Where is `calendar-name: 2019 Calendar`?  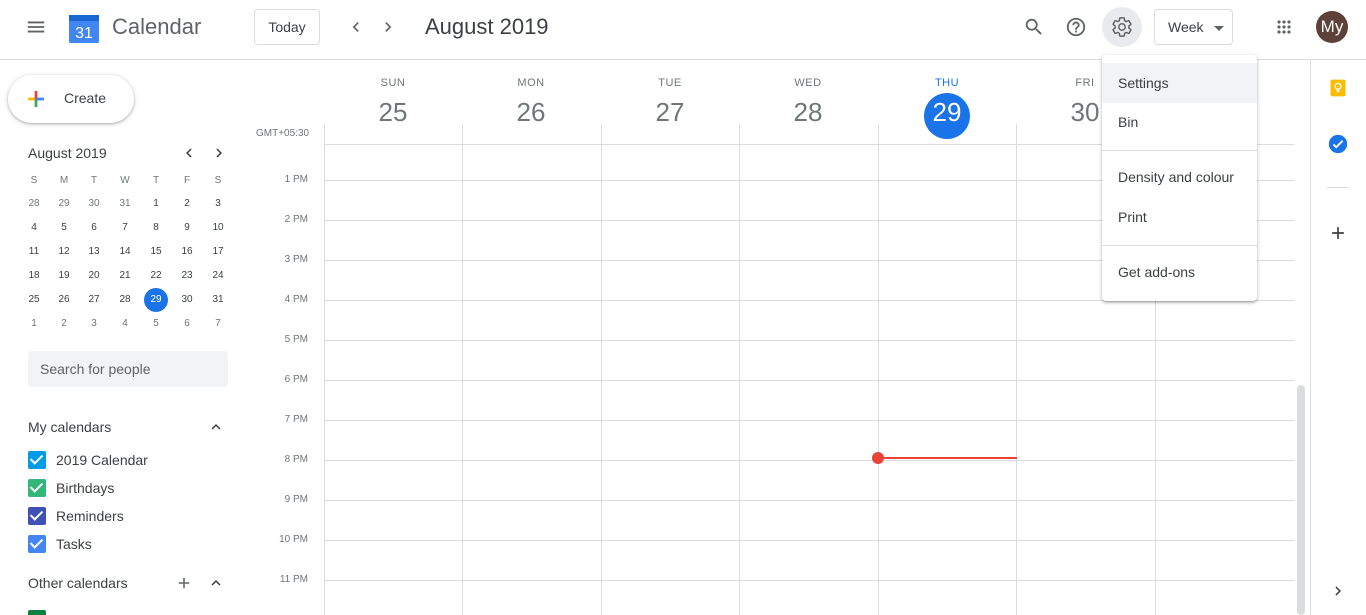 calendar-name: 2019 Calendar is located at coordinates (102, 460).